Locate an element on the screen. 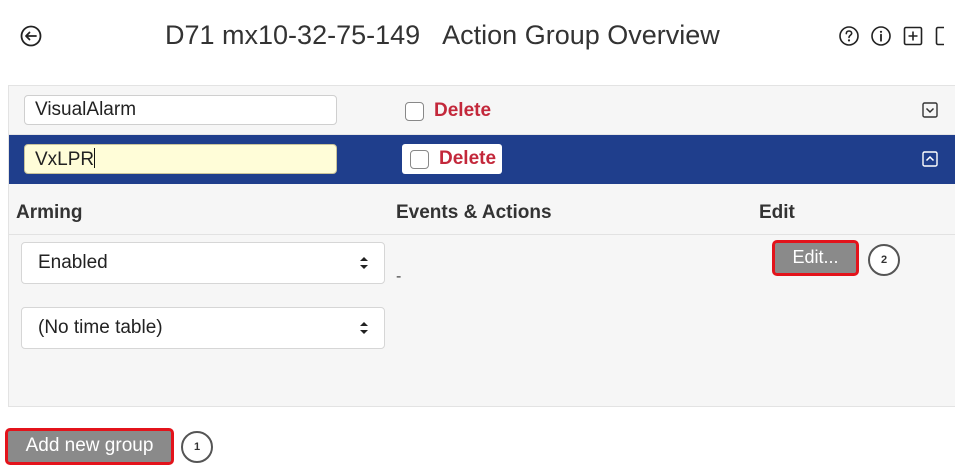 The image size is (955, 466). callout-marker: 2 is located at coordinates (884, 260).